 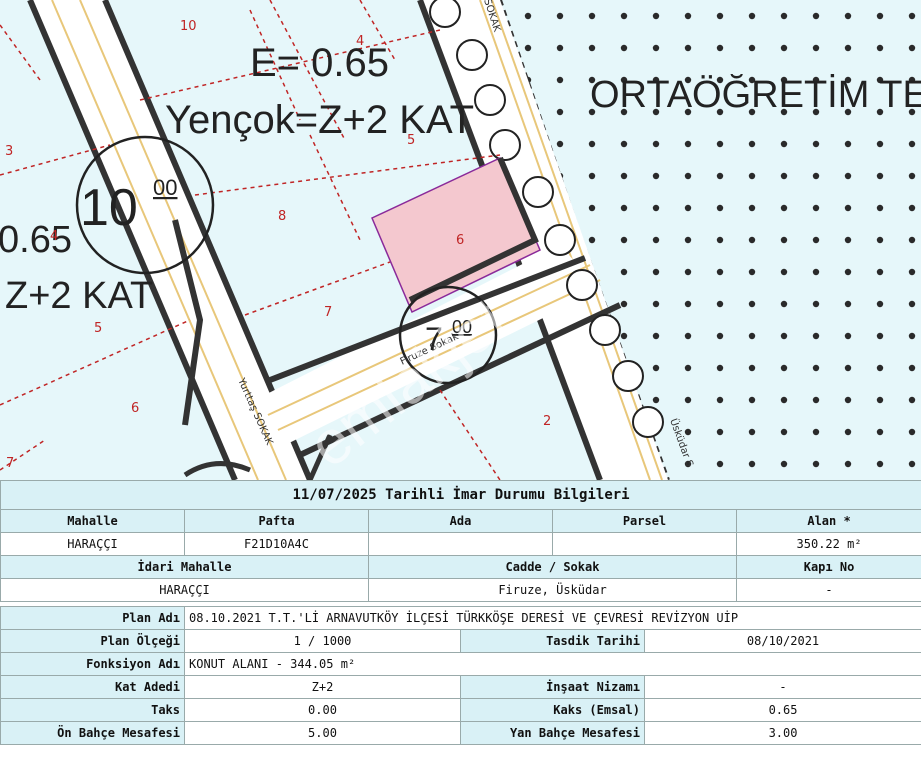 I want to click on e-value-label: E= 0.65, so click(x=319, y=63).